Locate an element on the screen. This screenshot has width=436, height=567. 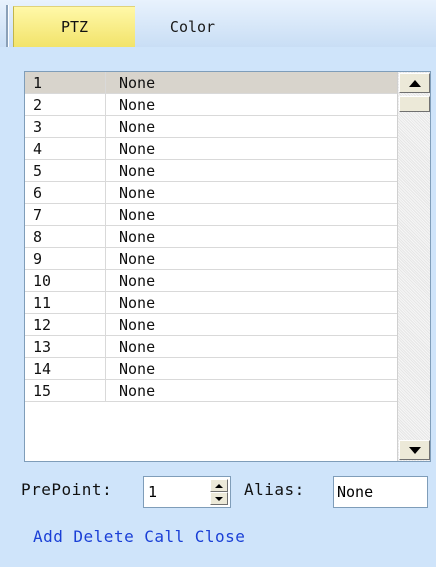
stepper-down-button is located at coordinates (219, 498).